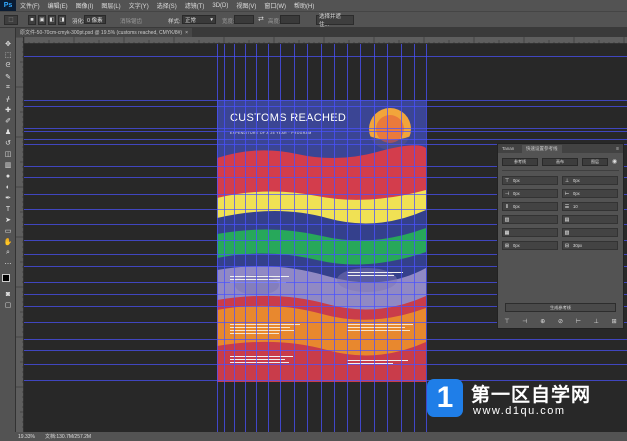 The width and height of the screenshot is (627, 441). What do you see at coordinates (195, 5) in the screenshot?
I see `menu-filter: 滤镜(T)` at bounding box center [195, 5].